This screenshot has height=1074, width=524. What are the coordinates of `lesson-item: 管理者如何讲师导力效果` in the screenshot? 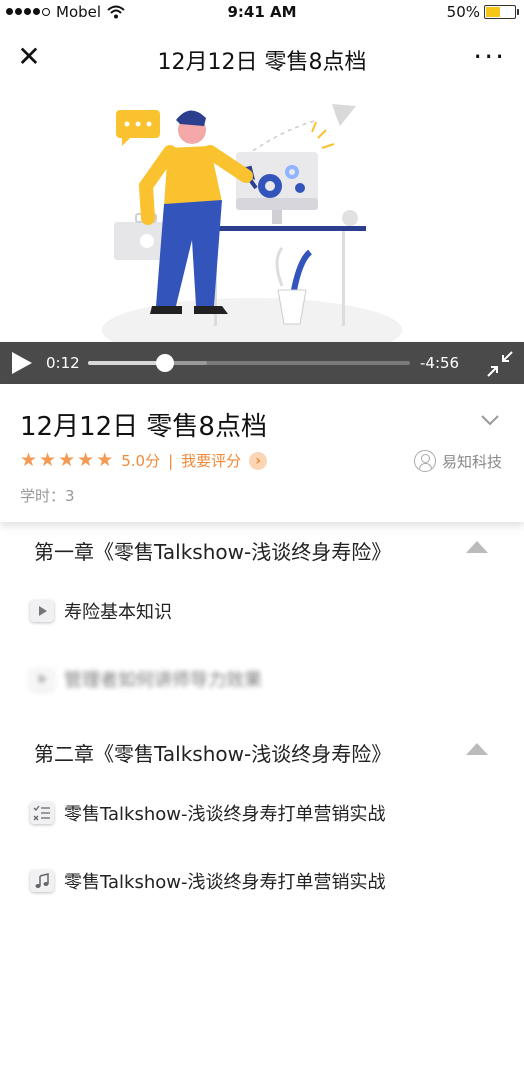 It's located at (146, 679).